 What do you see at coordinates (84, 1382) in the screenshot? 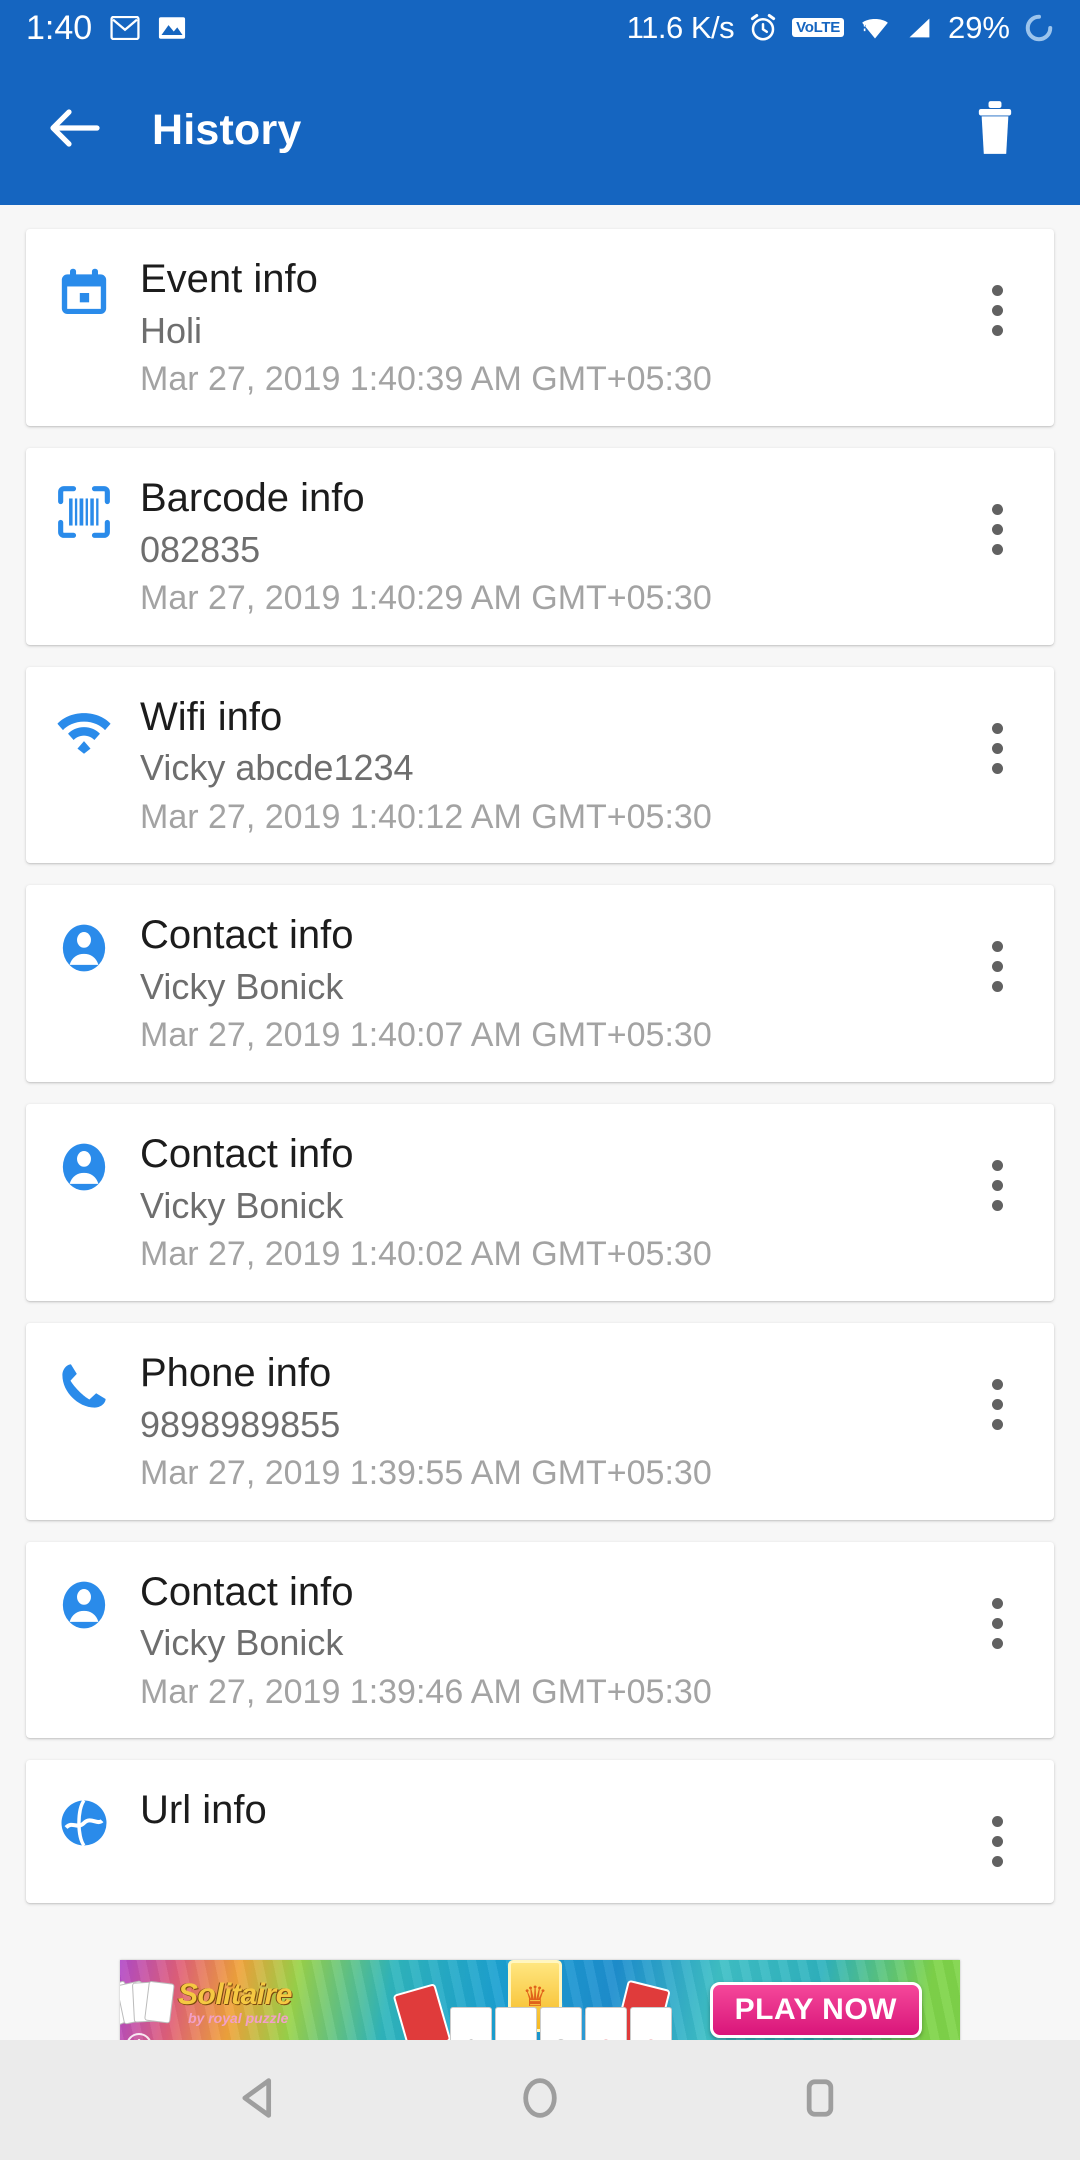
I see `phone-icon` at bounding box center [84, 1382].